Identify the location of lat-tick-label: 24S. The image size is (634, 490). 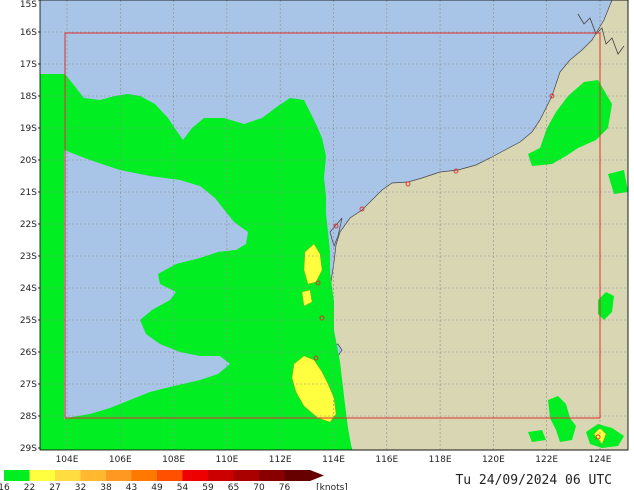
(28, 289).